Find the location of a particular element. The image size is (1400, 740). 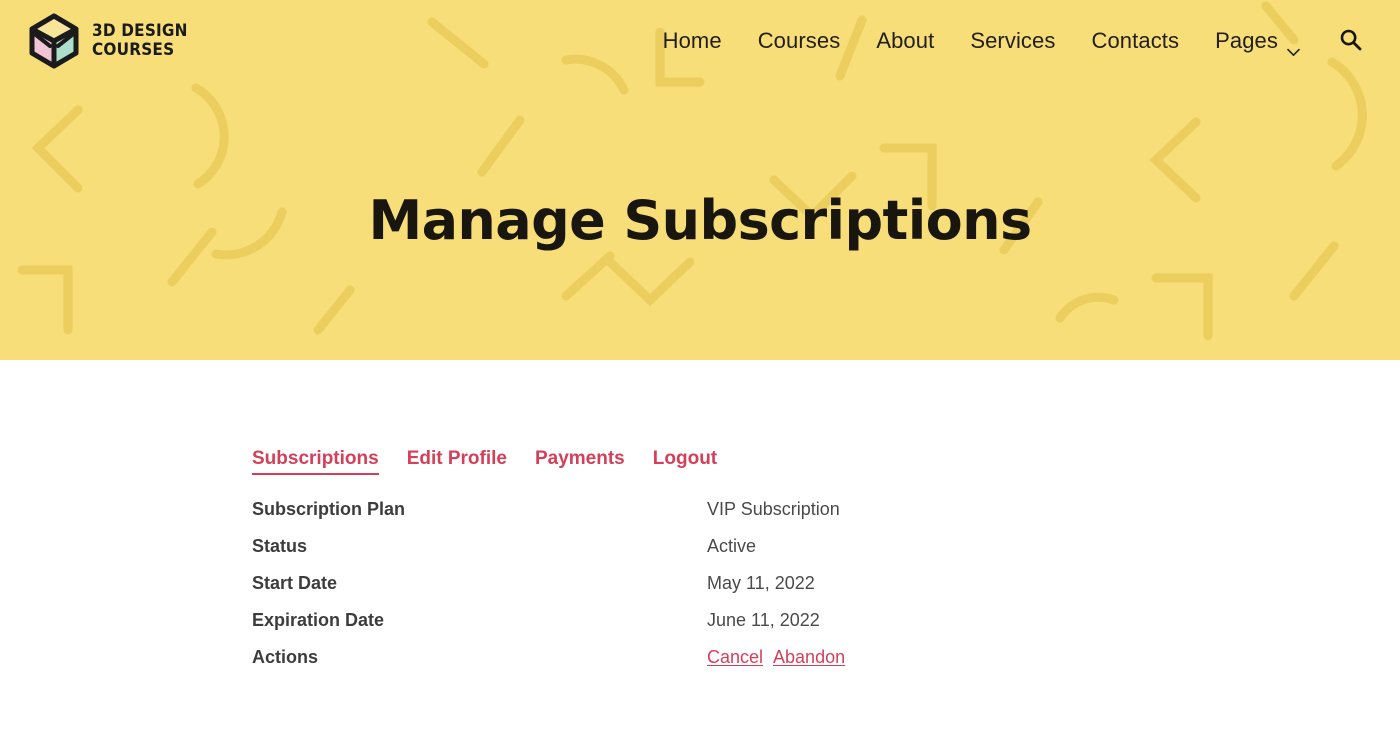

table-row: Subscription Plan VIP Subscription is located at coordinates (752, 509).